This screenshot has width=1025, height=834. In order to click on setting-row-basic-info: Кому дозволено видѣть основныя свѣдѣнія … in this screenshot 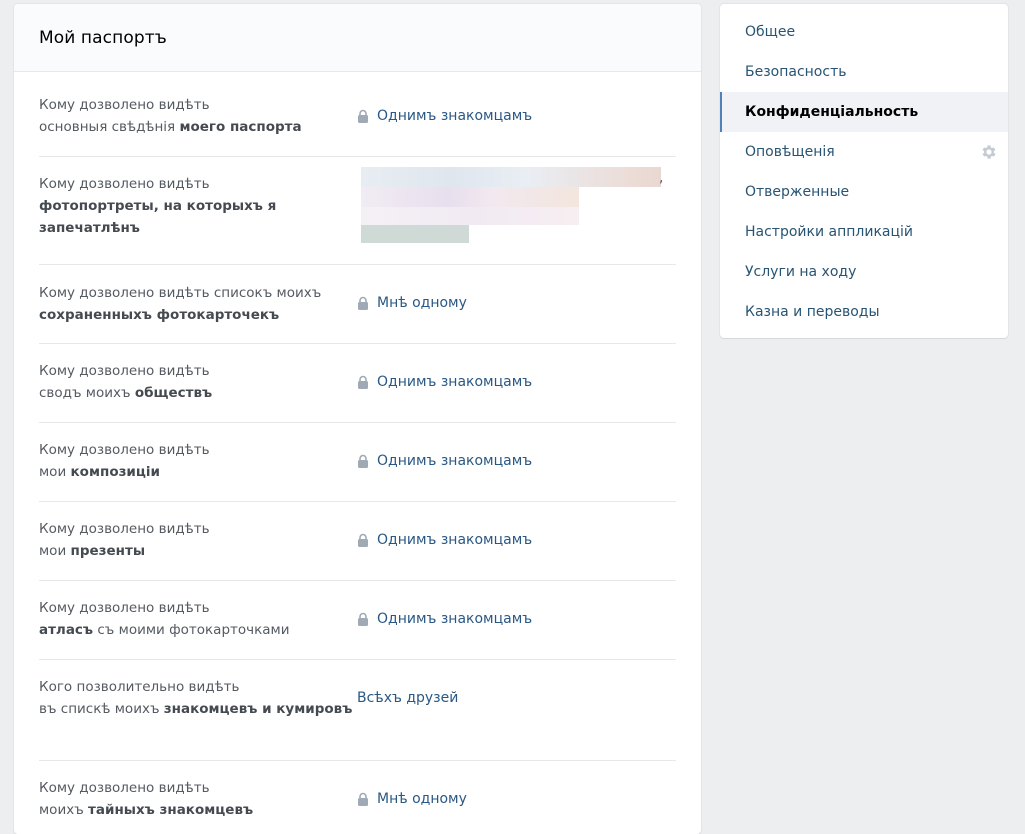, I will do `click(357, 114)`.